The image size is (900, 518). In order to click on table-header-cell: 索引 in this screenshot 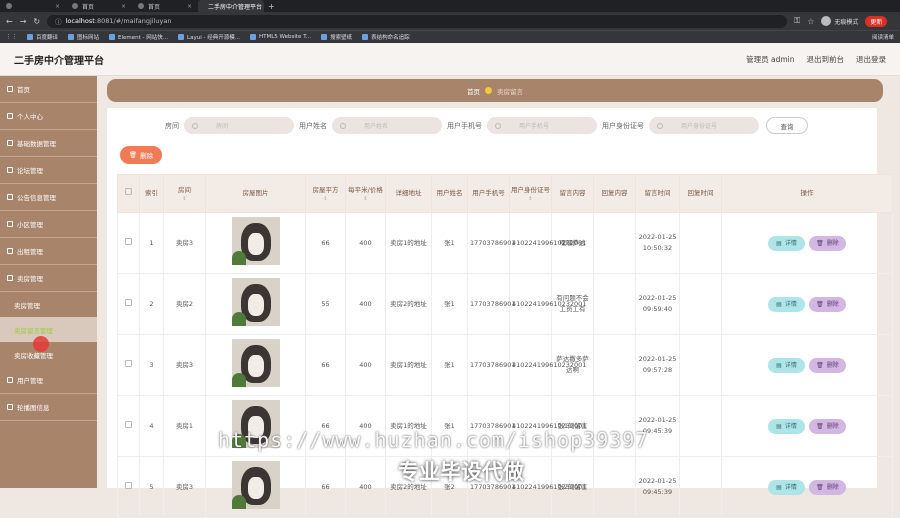, I will do `click(151, 193)`.